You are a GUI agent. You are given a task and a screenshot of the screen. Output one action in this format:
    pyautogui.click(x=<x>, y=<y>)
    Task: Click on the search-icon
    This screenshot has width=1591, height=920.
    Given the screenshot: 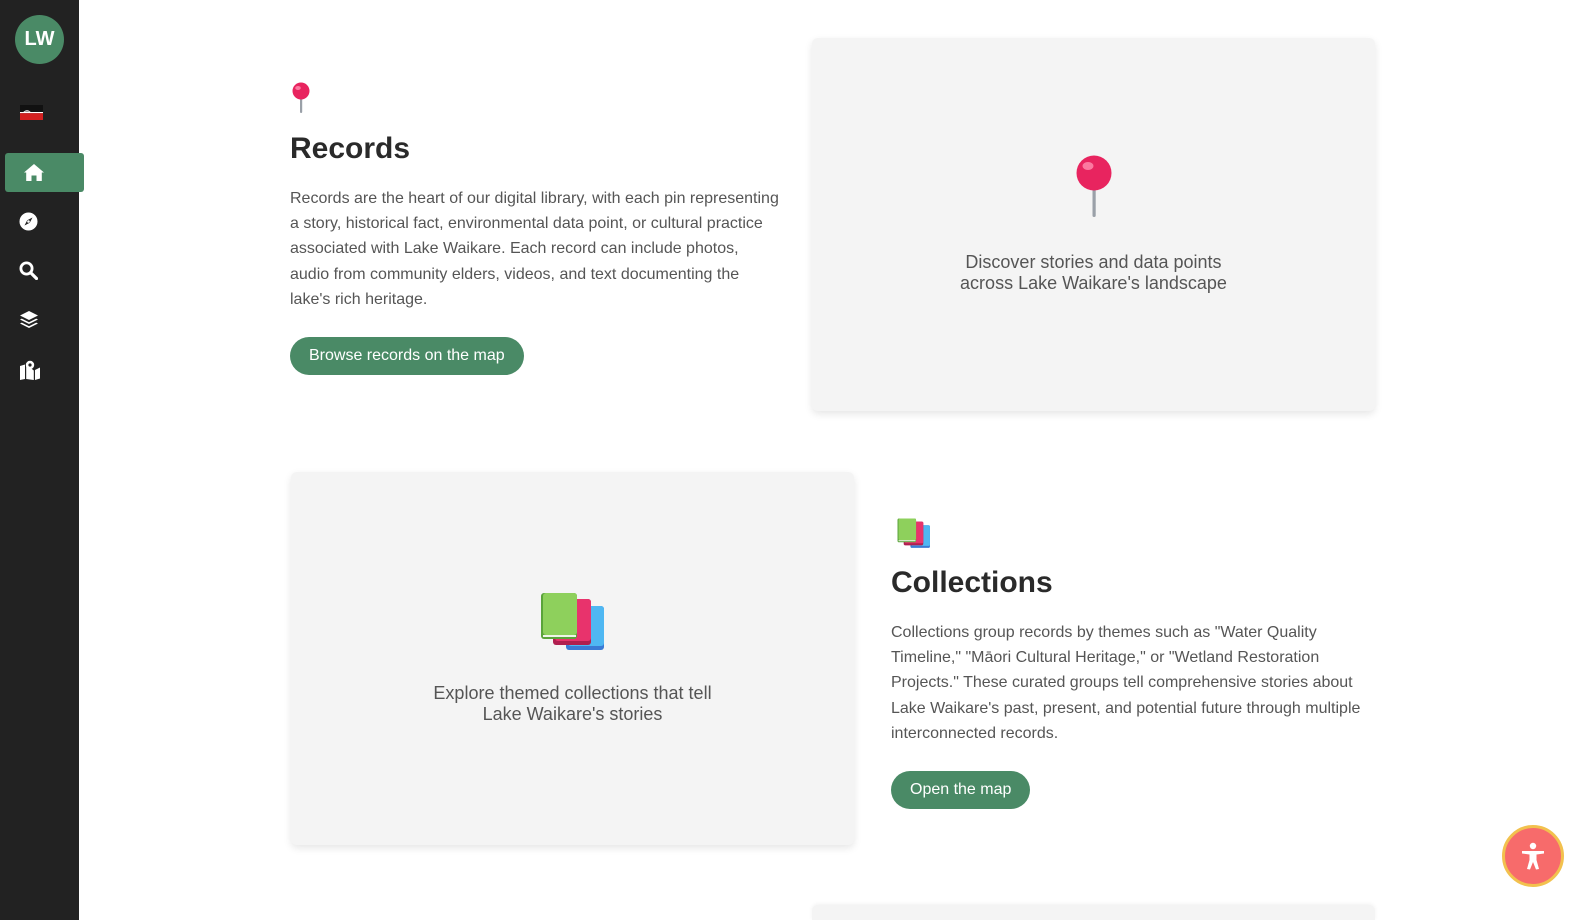 What is the action you would take?
    pyautogui.click(x=28, y=270)
    